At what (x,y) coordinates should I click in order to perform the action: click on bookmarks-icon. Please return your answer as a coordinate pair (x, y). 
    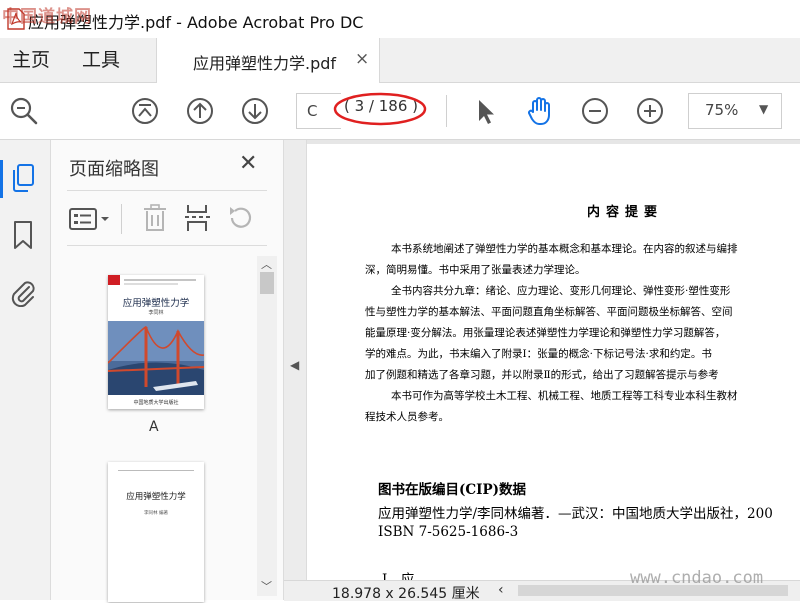
    Looking at the image, I should click on (23, 235).